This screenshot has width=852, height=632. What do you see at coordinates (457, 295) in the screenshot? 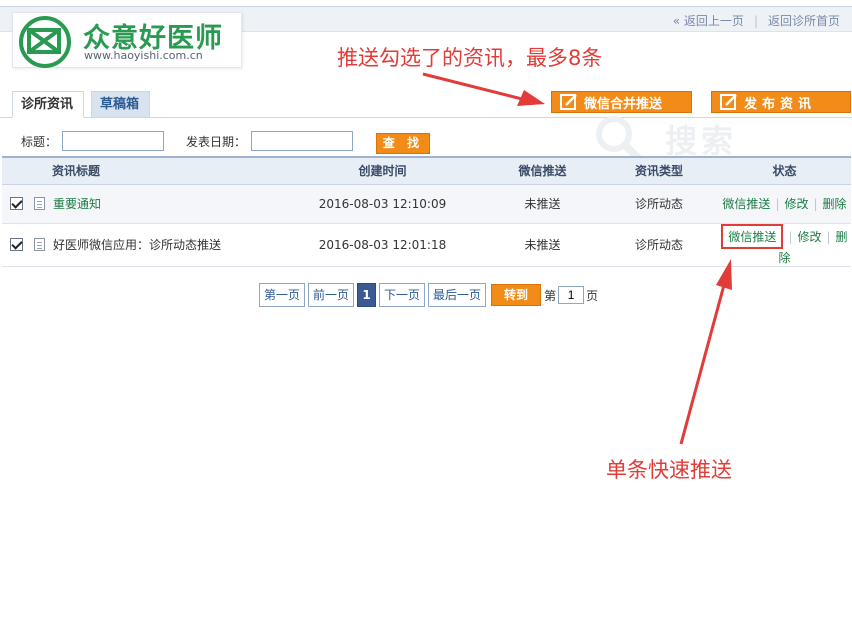
I see `last-page-button: 最后一页` at bounding box center [457, 295].